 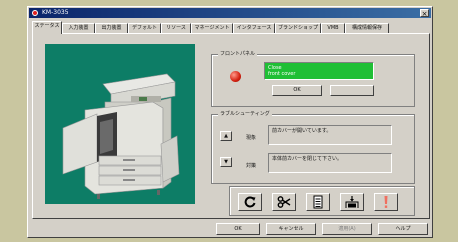 What do you see at coordinates (238, 229) in the screenshot?
I see `ok-button: OK` at bounding box center [238, 229].